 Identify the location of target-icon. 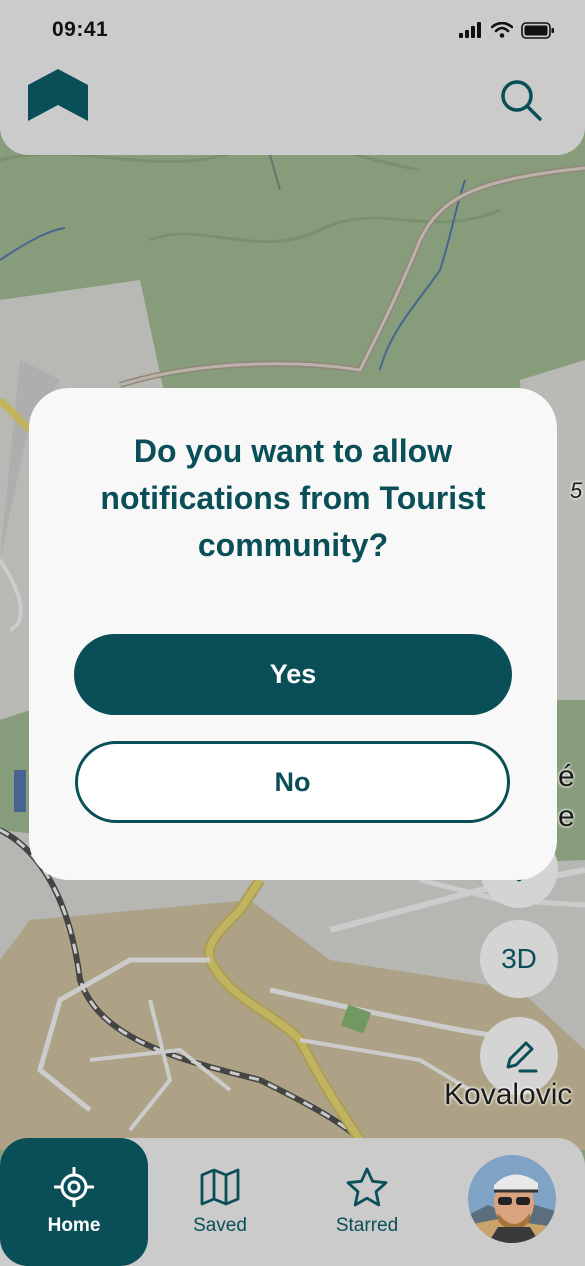
(74, 1187).